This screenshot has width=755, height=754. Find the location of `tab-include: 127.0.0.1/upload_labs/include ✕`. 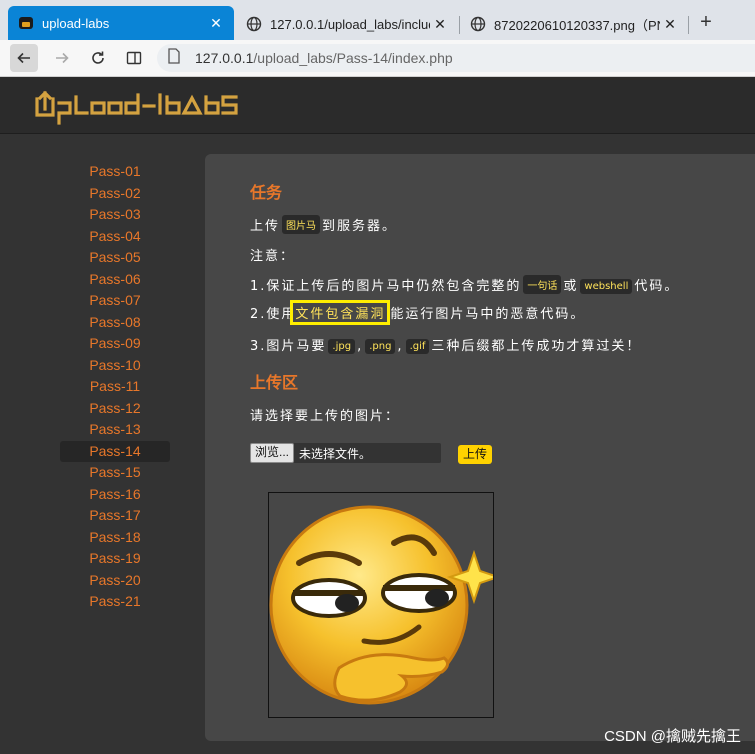

tab-include: 127.0.0.1/upload_labs/include ✕ is located at coordinates (347, 24).